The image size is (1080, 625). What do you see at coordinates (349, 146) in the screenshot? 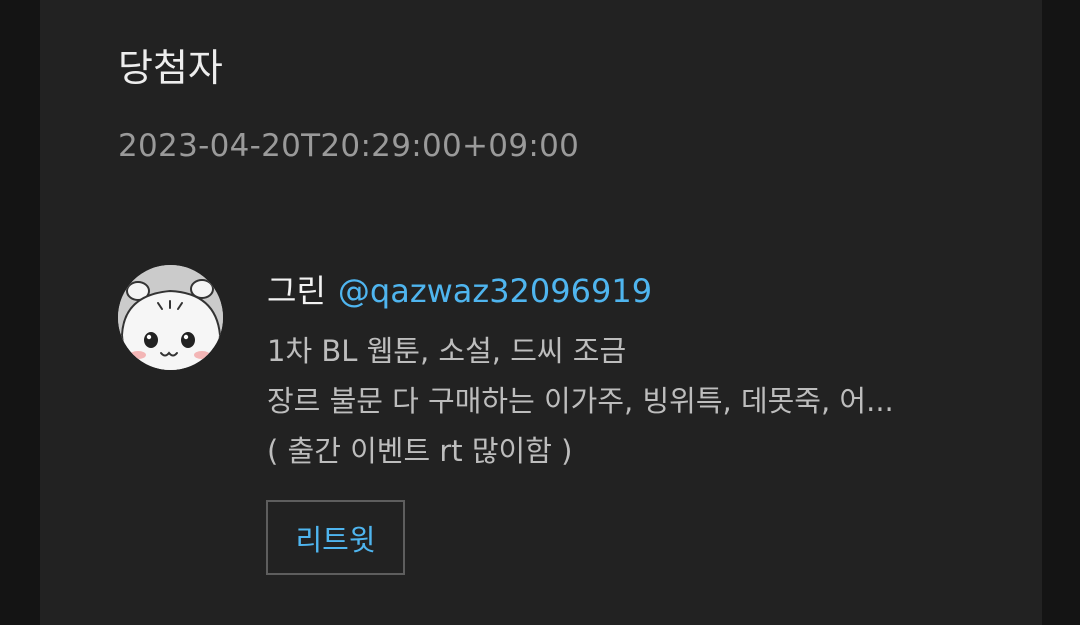
I see `announcement-timestamp: 2023-04-20T20:29:00+09:00` at bounding box center [349, 146].